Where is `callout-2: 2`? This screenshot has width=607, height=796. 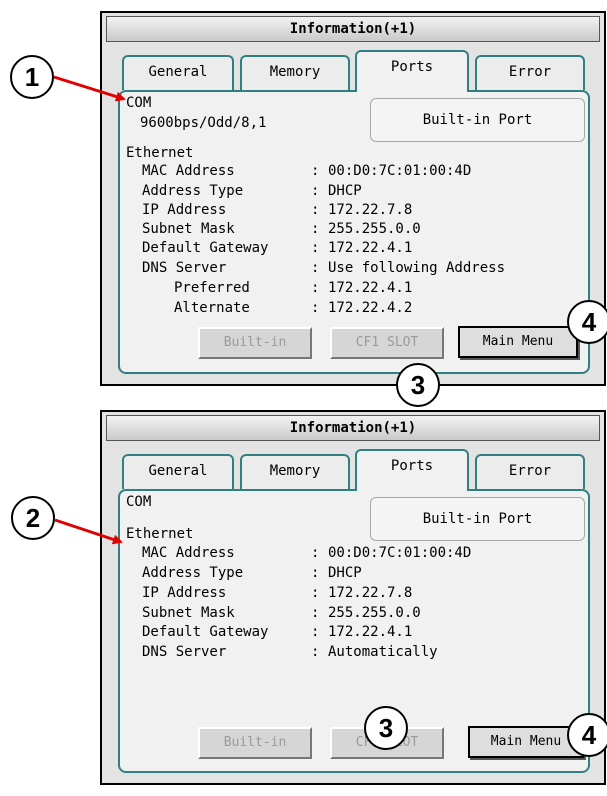
callout-2: 2 is located at coordinates (33, 518).